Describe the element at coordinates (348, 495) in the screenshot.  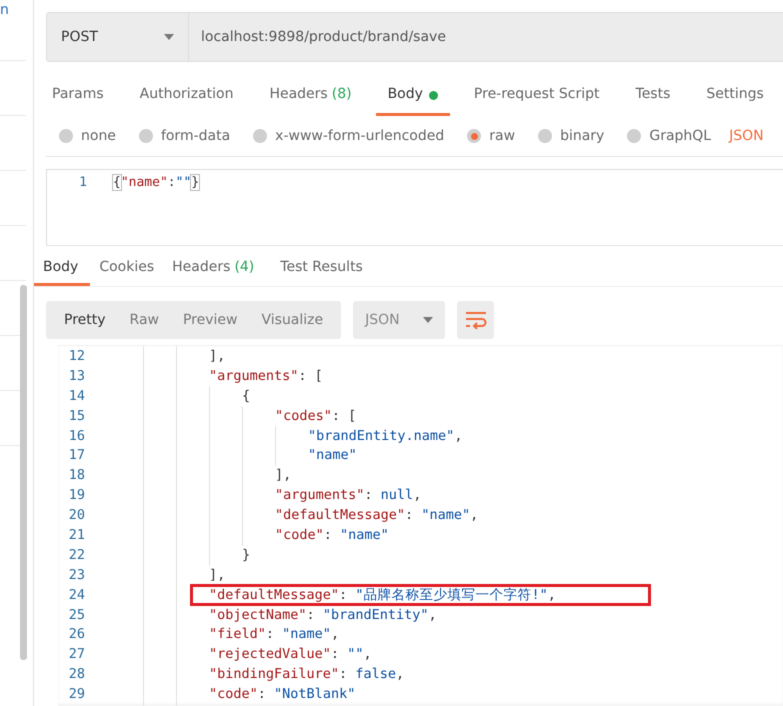
I see `code-line: "arguments": null,` at that location.